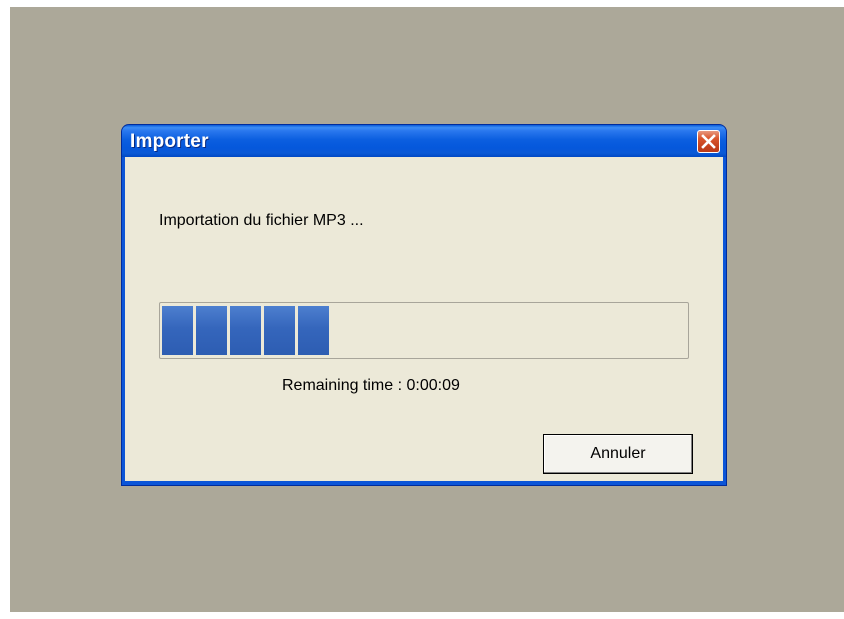 The height and width of the screenshot is (619, 844). I want to click on close-icon, so click(708, 141).